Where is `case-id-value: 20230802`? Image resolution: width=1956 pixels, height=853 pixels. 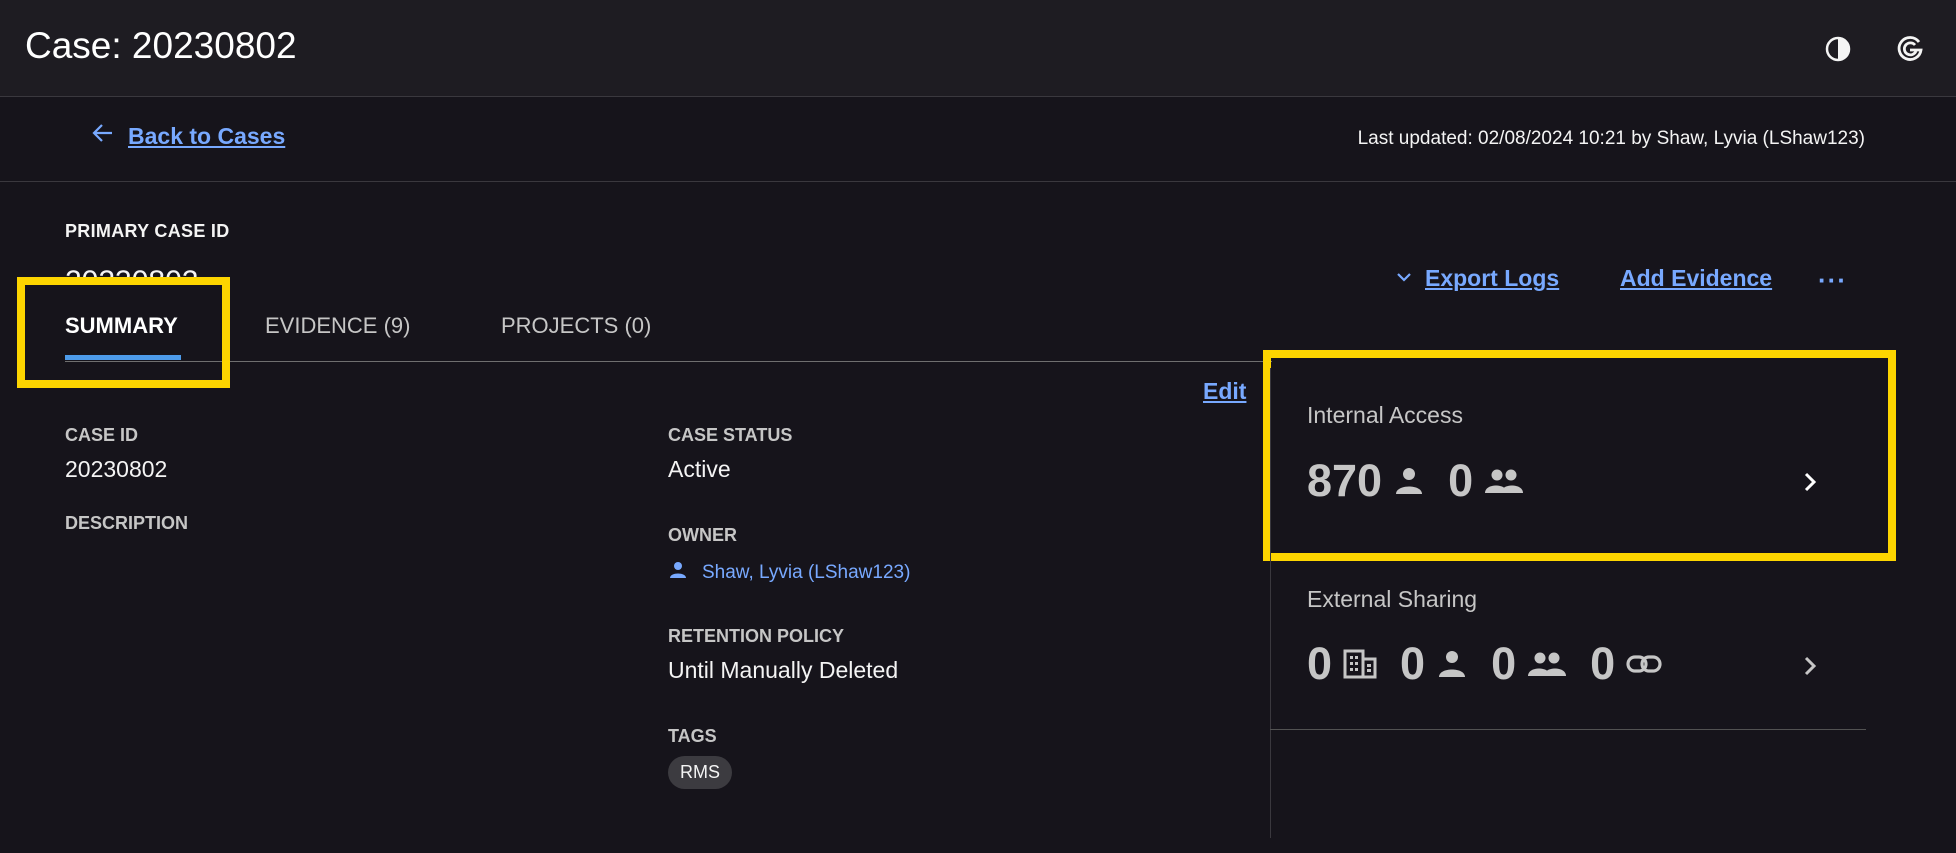 case-id-value: 20230802 is located at coordinates (116, 469).